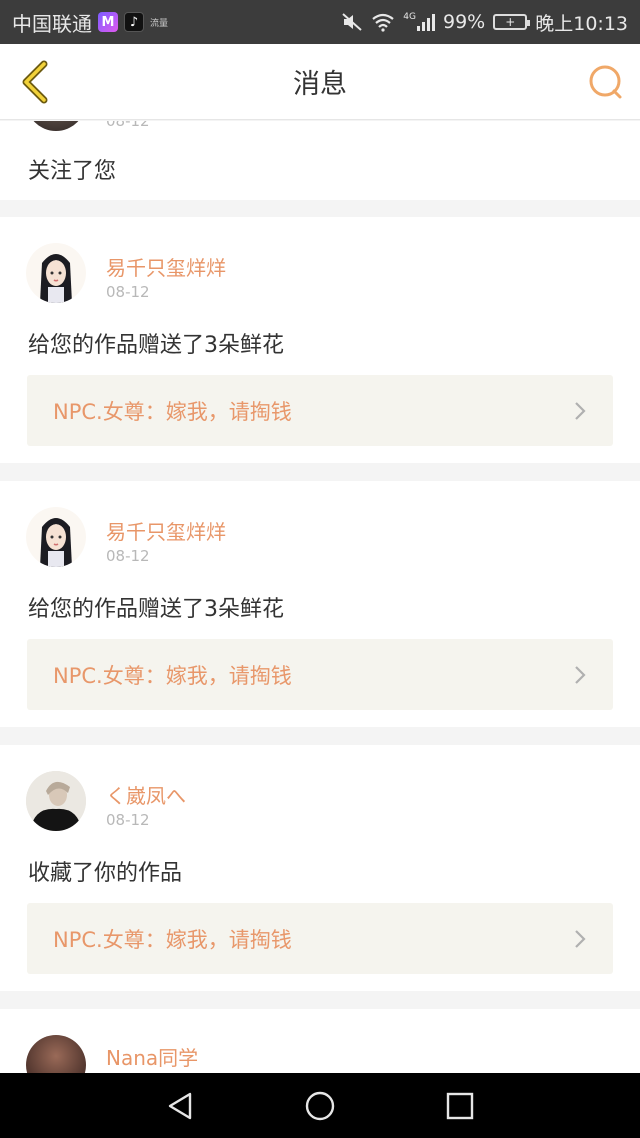 Image resolution: width=640 pixels, height=1138 pixels. I want to click on app-header: 消息, so click(320, 82).